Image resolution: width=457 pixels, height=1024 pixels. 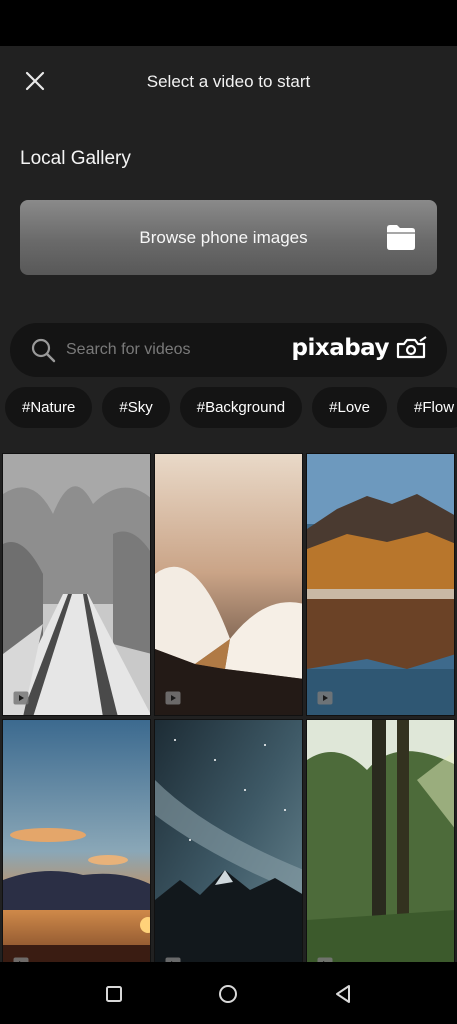 I want to click on circle-icon, so click(x=228, y=994).